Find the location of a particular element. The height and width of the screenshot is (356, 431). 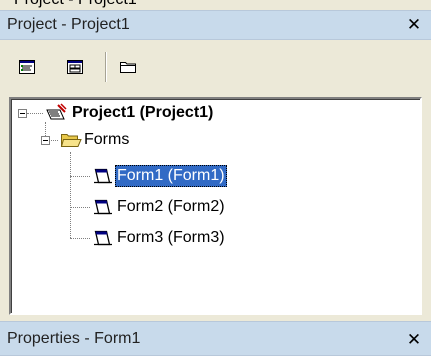

folder-icon is located at coordinates (128, 67).